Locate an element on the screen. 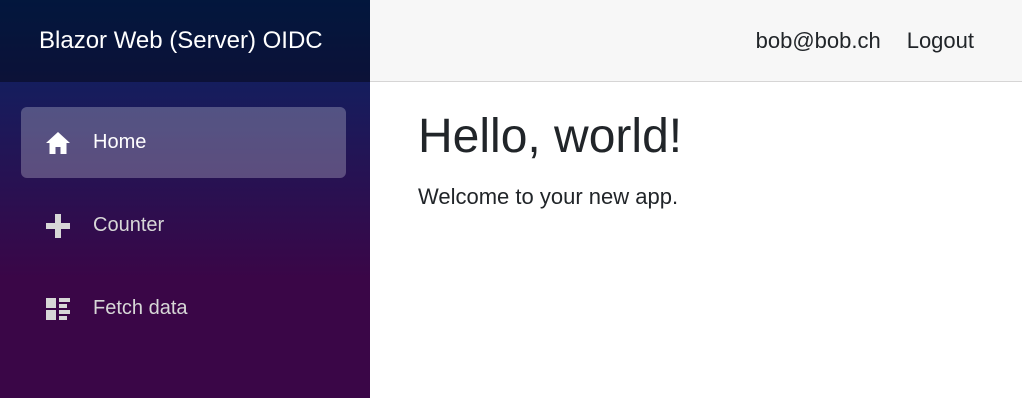  sidebar-item-fetch-data: Fetch data is located at coordinates (183, 308).